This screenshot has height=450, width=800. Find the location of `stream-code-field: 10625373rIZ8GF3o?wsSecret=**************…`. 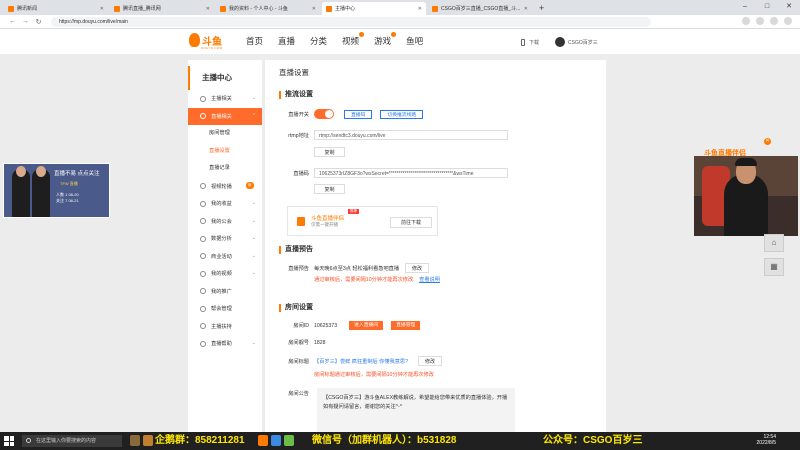

stream-code-field: 10625373rIZ8GF3o?wsSecret=**************… is located at coordinates (411, 173).